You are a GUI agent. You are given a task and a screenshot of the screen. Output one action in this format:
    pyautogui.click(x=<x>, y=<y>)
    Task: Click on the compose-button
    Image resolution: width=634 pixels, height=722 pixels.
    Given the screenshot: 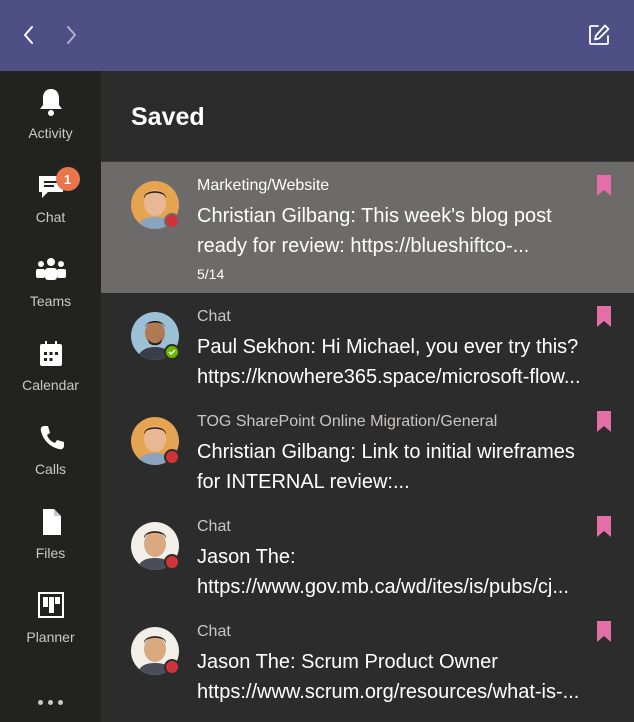 What is the action you would take?
    pyautogui.click(x=599, y=35)
    